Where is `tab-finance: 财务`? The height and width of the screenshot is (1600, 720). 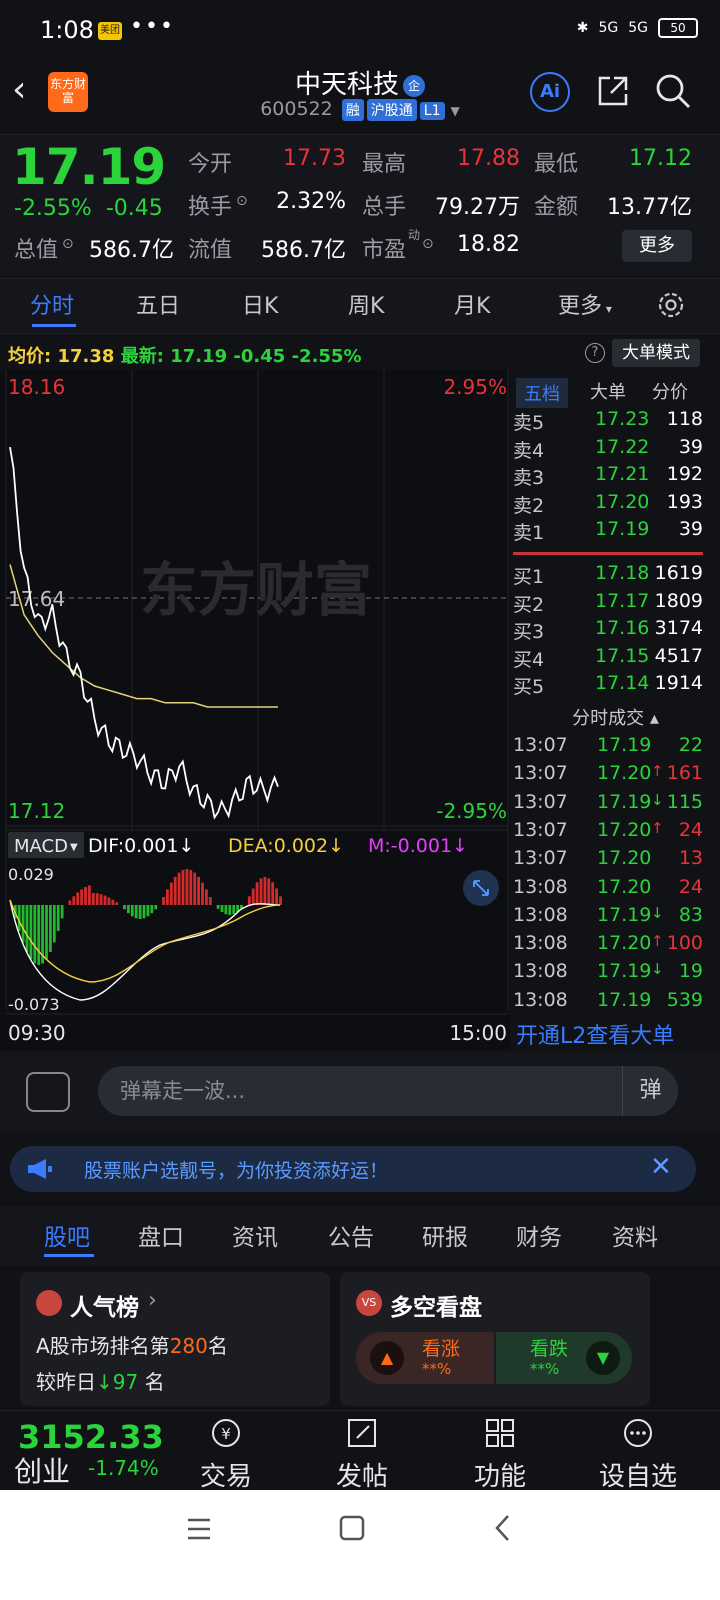
tab-finance: 财务 is located at coordinates (539, 1235).